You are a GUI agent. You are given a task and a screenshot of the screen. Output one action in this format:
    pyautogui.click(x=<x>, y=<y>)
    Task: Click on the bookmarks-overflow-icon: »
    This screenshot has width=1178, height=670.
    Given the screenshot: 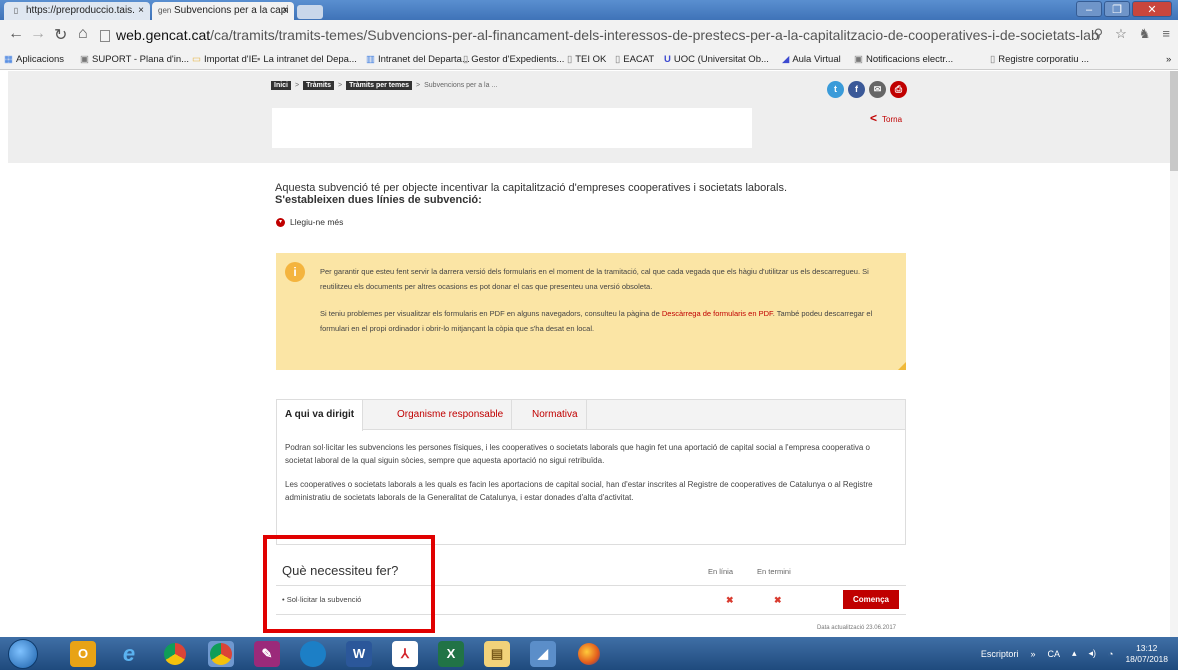 What is the action you would take?
    pyautogui.click(x=1168, y=59)
    